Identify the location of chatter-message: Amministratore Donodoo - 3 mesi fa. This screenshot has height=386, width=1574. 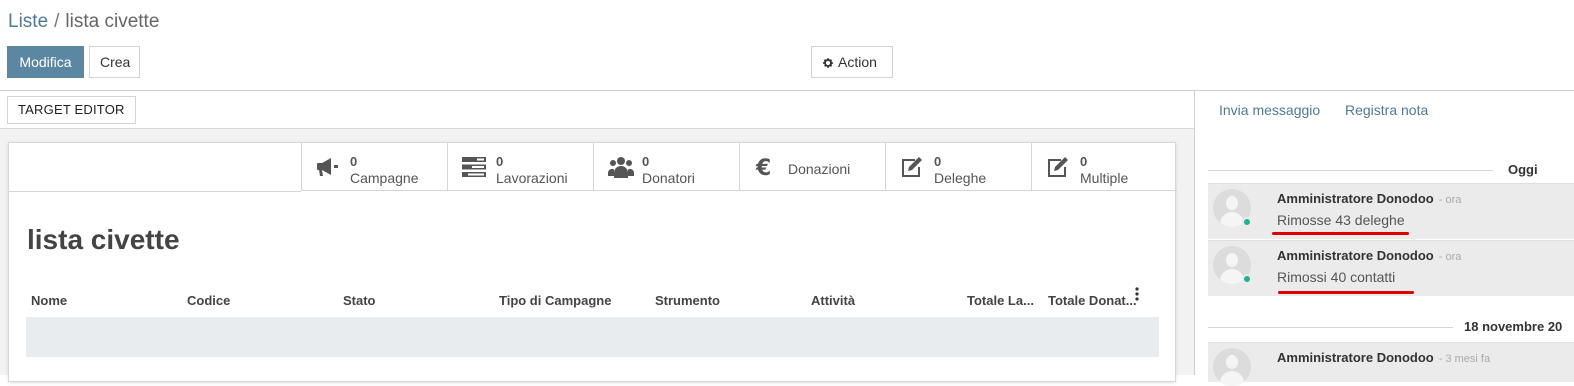
(1391, 364).